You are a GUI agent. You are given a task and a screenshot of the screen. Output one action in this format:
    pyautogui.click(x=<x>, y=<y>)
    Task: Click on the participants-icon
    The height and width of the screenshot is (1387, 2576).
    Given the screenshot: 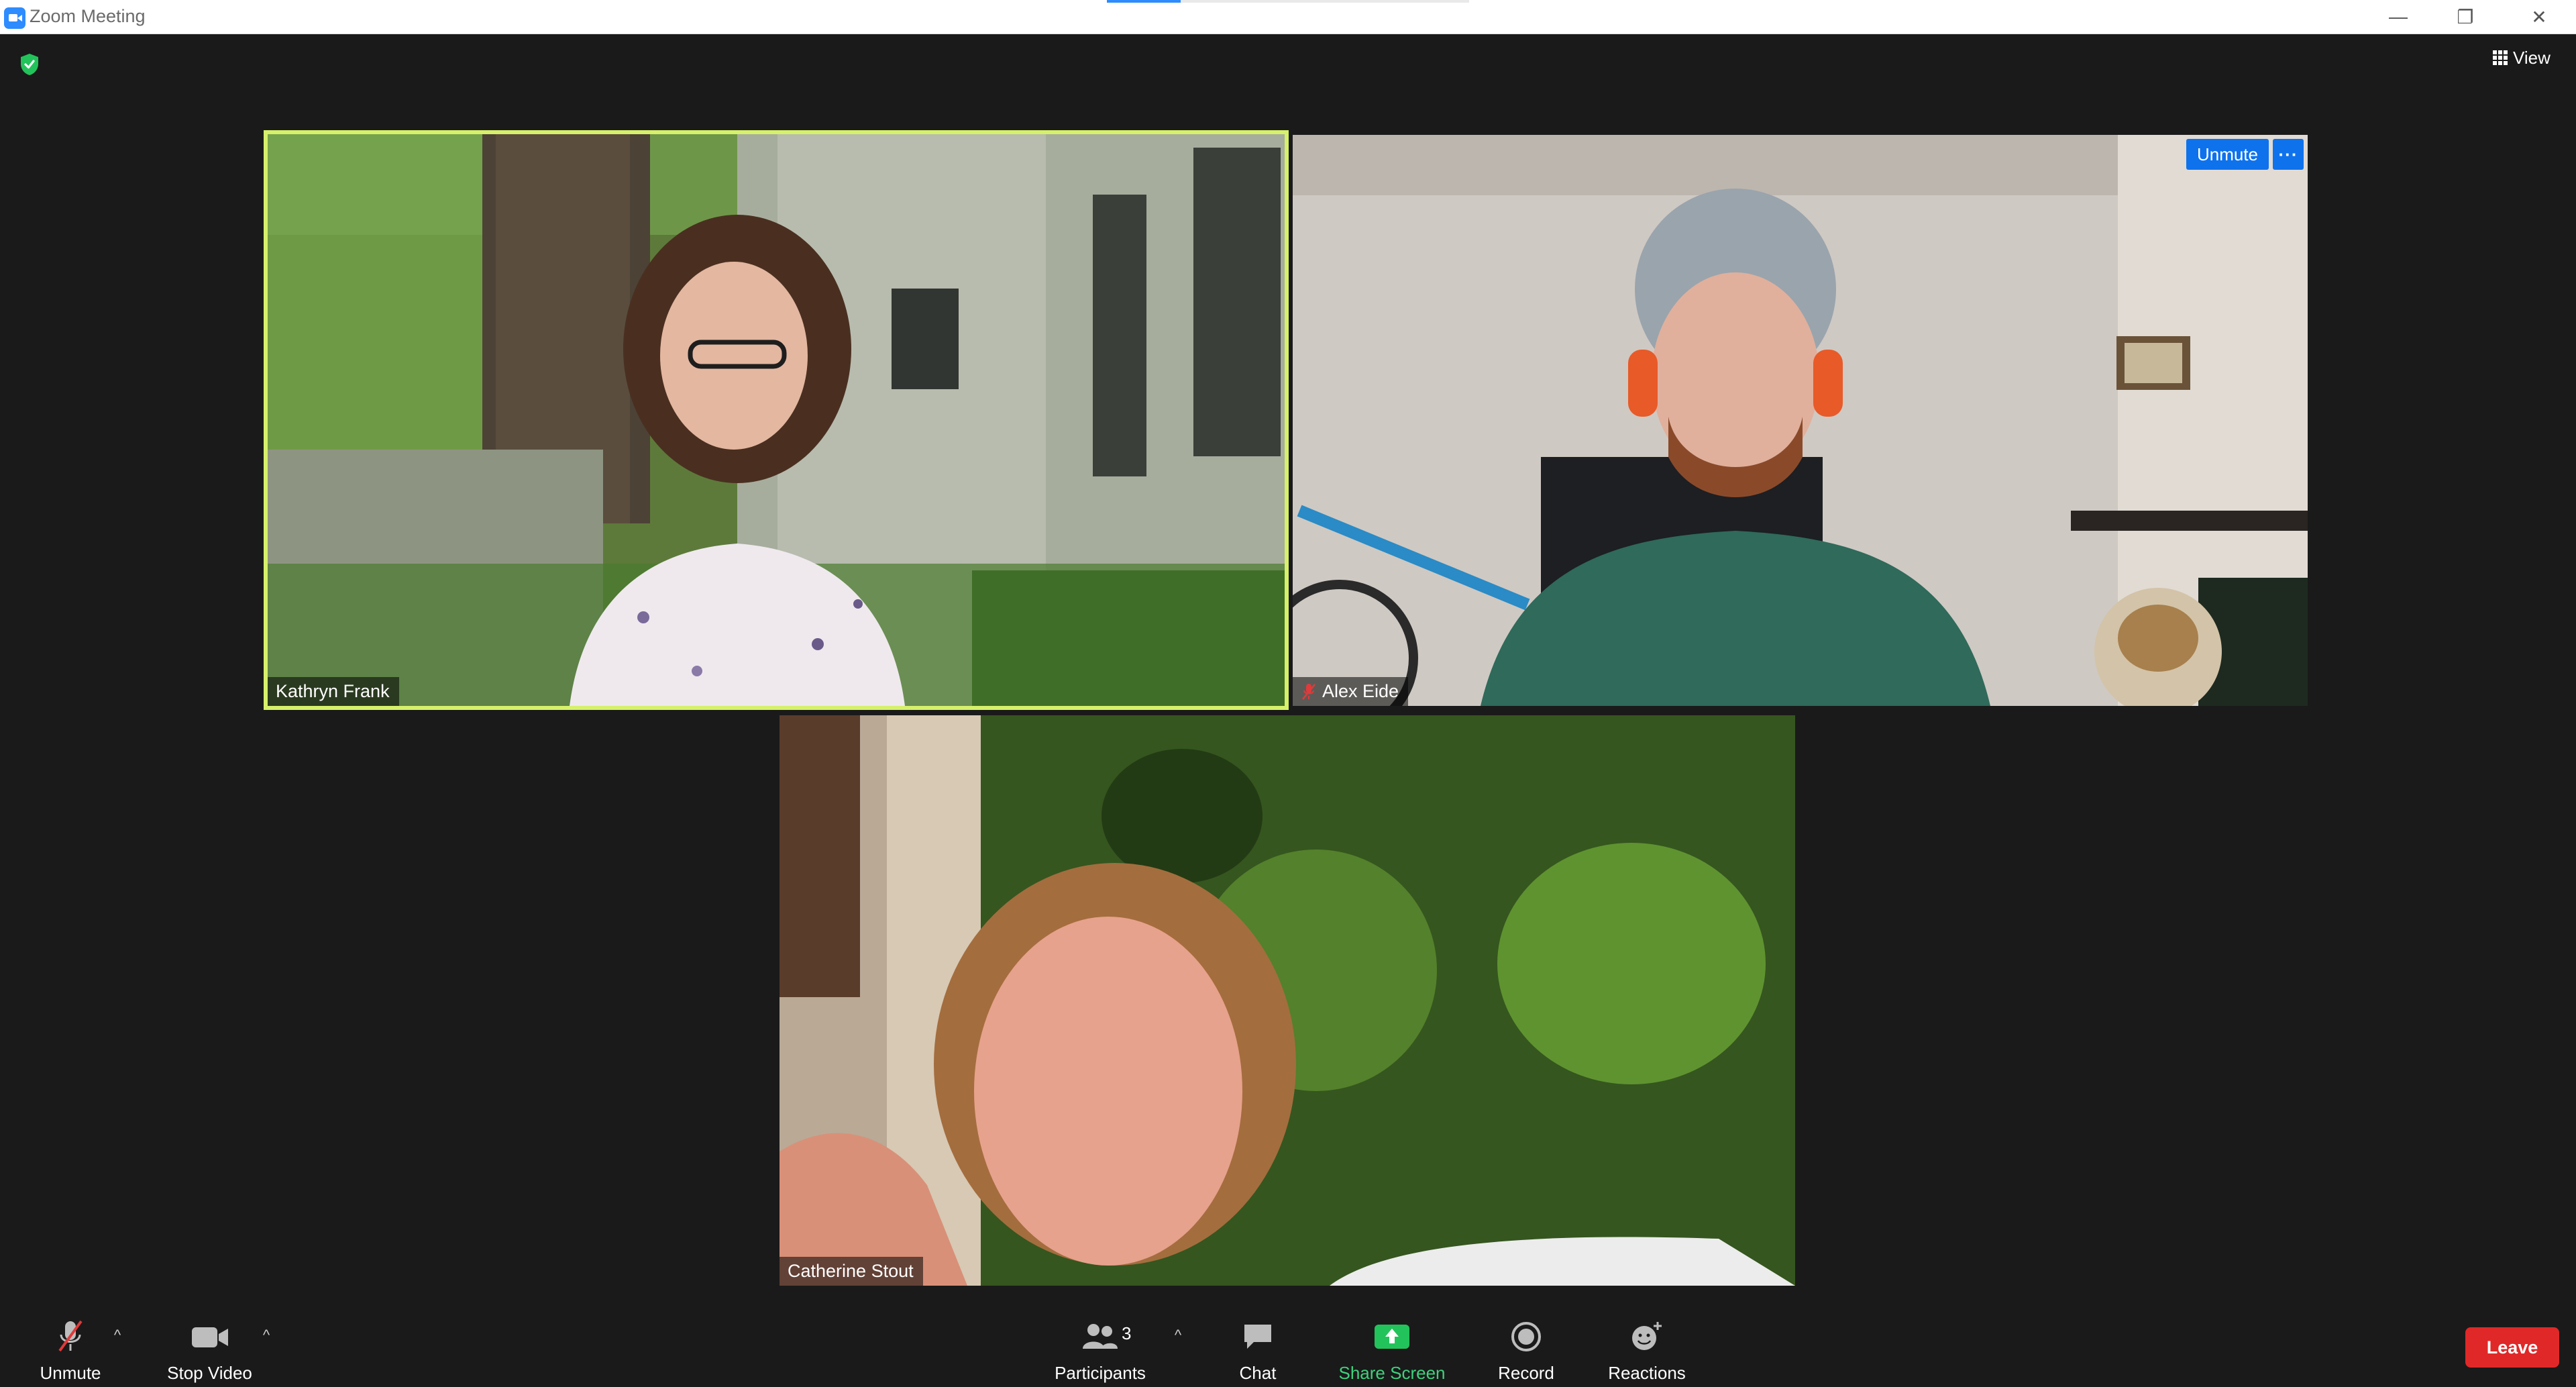 What is the action you would take?
    pyautogui.click(x=1100, y=1336)
    